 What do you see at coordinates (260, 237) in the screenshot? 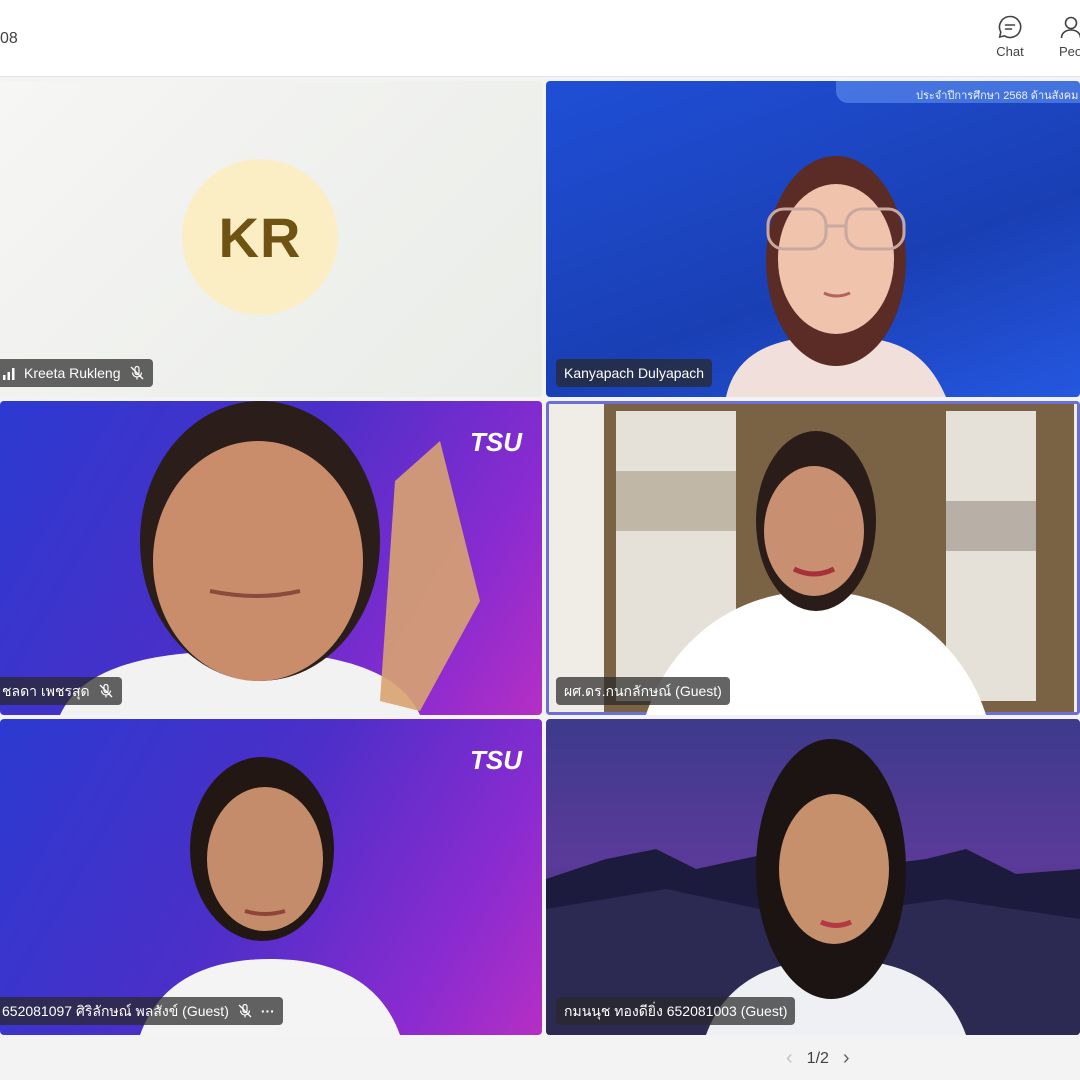
I see `avatar: KR` at bounding box center [260, 237].